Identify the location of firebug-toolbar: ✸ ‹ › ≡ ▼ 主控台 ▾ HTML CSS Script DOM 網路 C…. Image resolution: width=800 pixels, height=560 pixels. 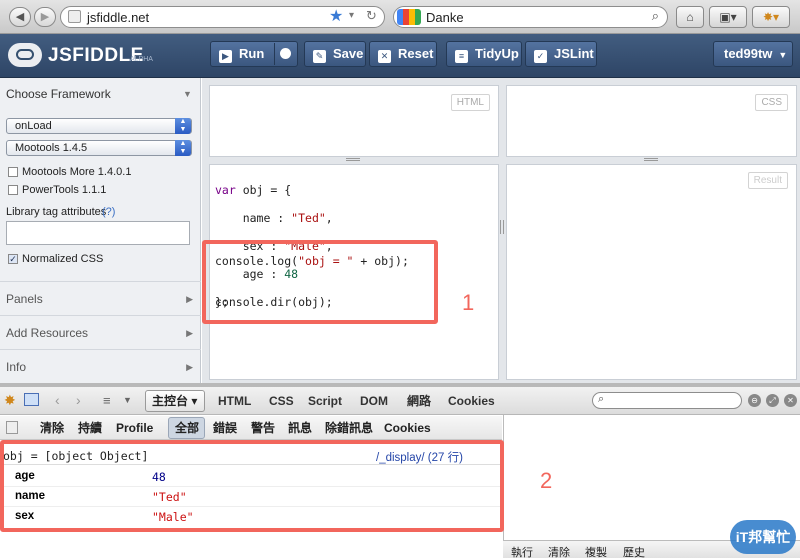
(400, 401).